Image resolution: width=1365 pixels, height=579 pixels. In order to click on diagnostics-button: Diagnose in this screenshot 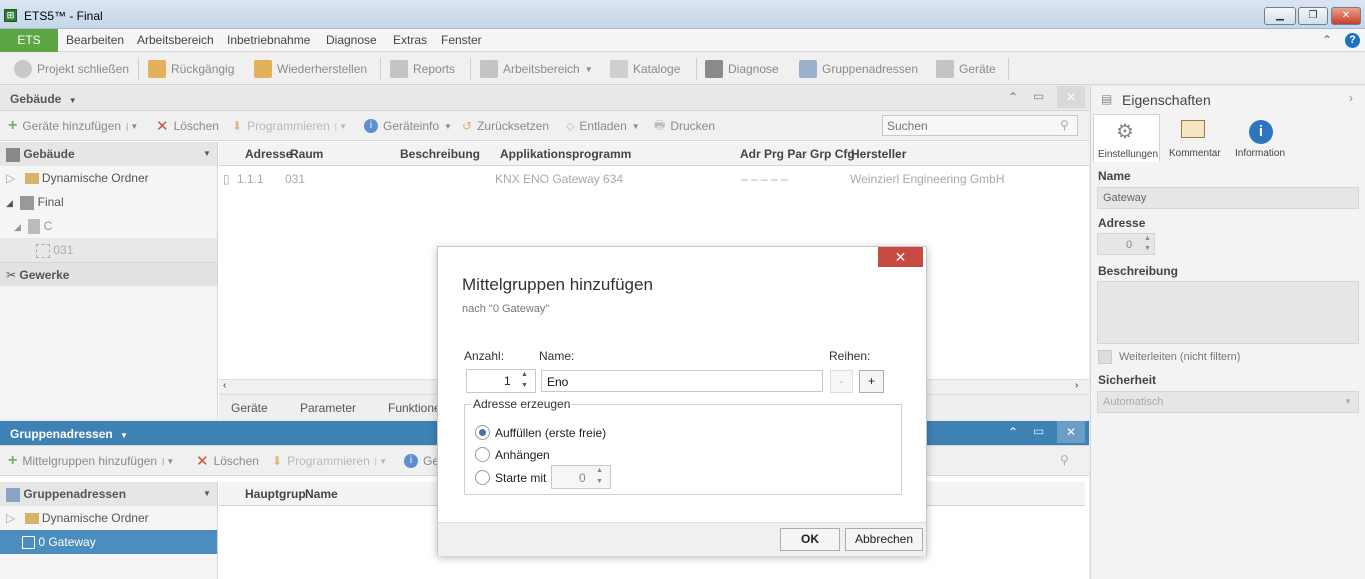, I will do `click(742, 69)`.